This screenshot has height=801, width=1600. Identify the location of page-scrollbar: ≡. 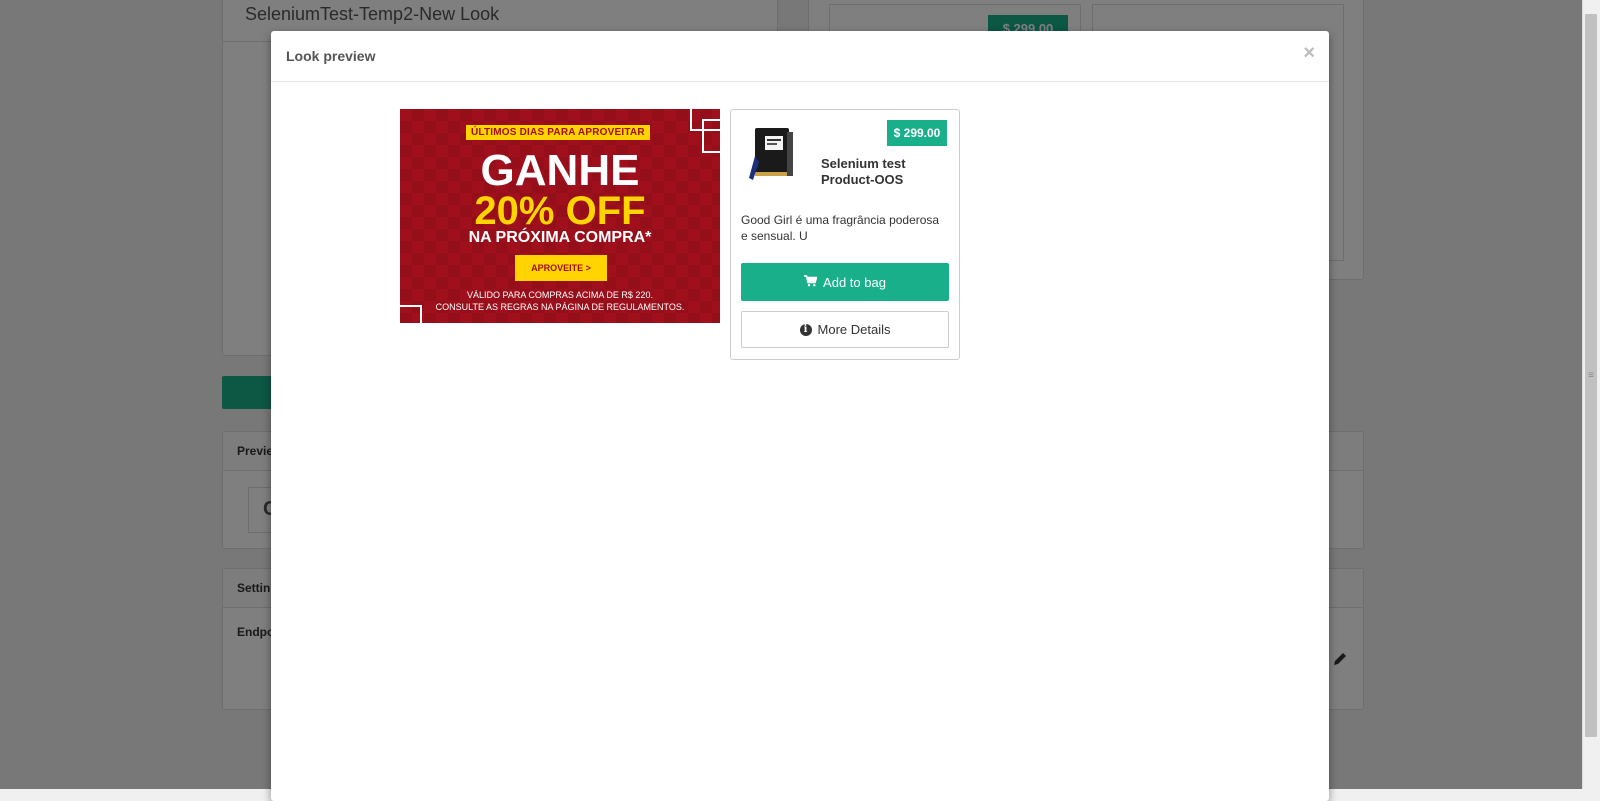
(1591, 394).